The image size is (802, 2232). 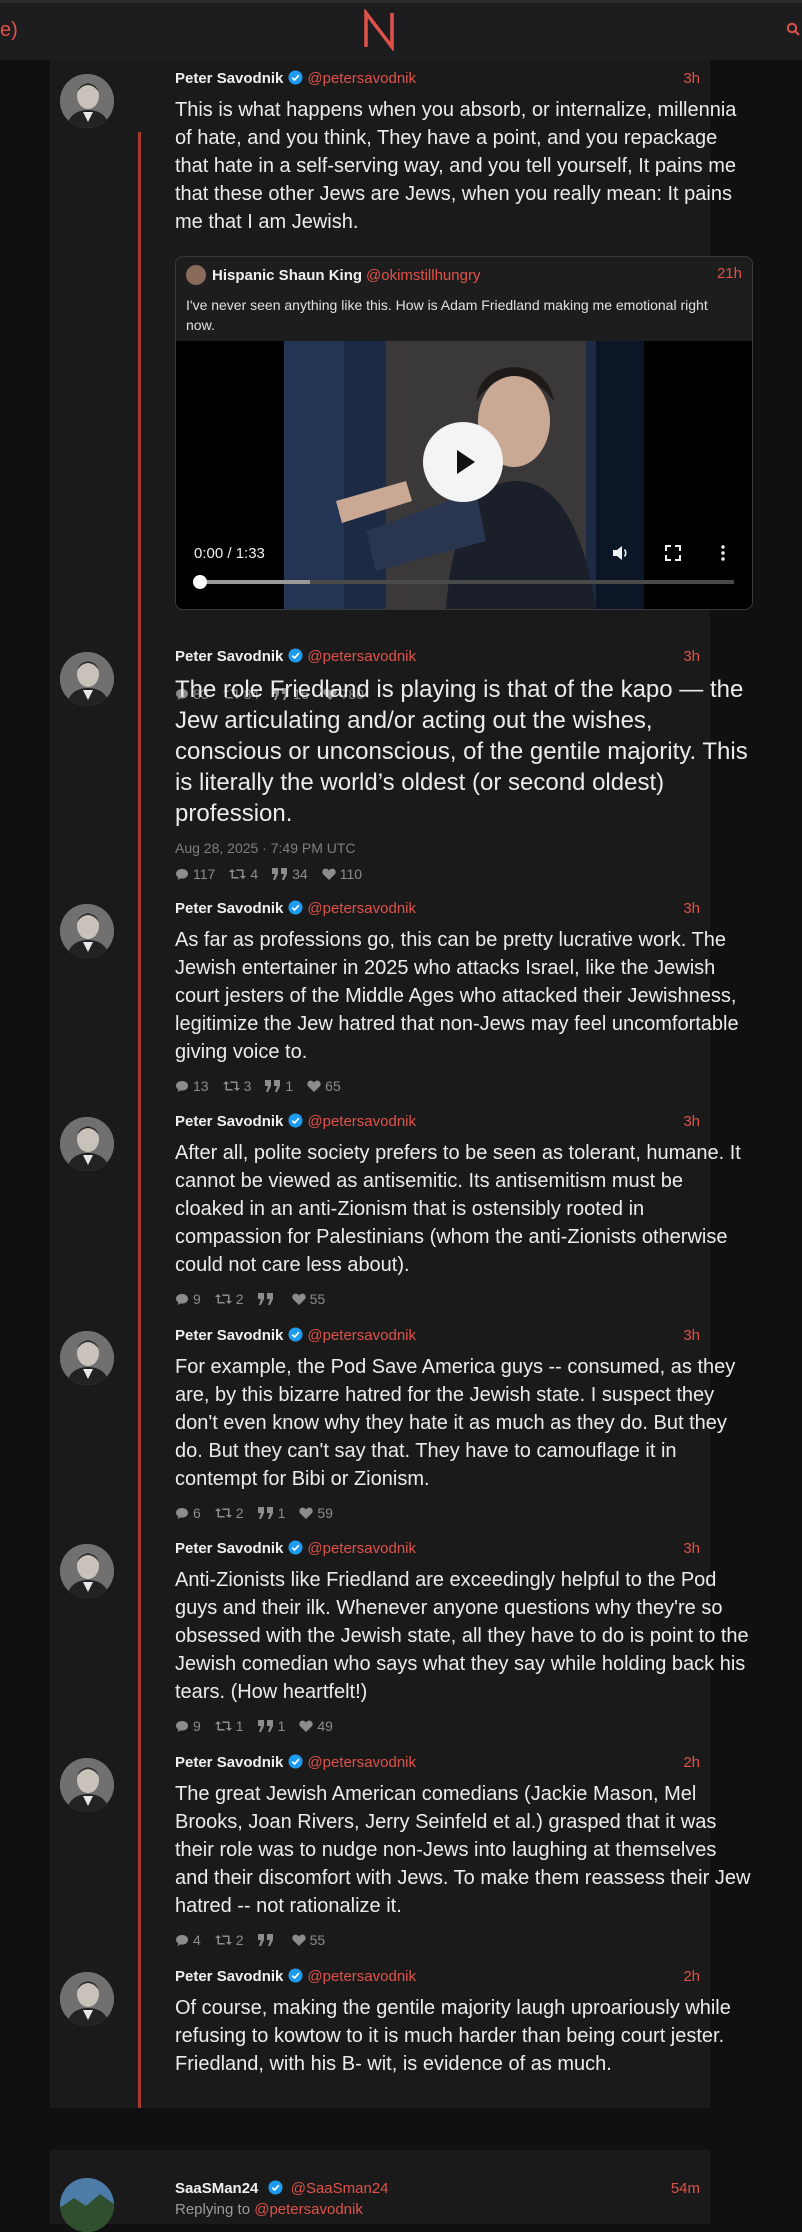 What do you see at coordinates (793, 29) in the screenshot?
I see `search-icon` at bounding box center [793, 29].